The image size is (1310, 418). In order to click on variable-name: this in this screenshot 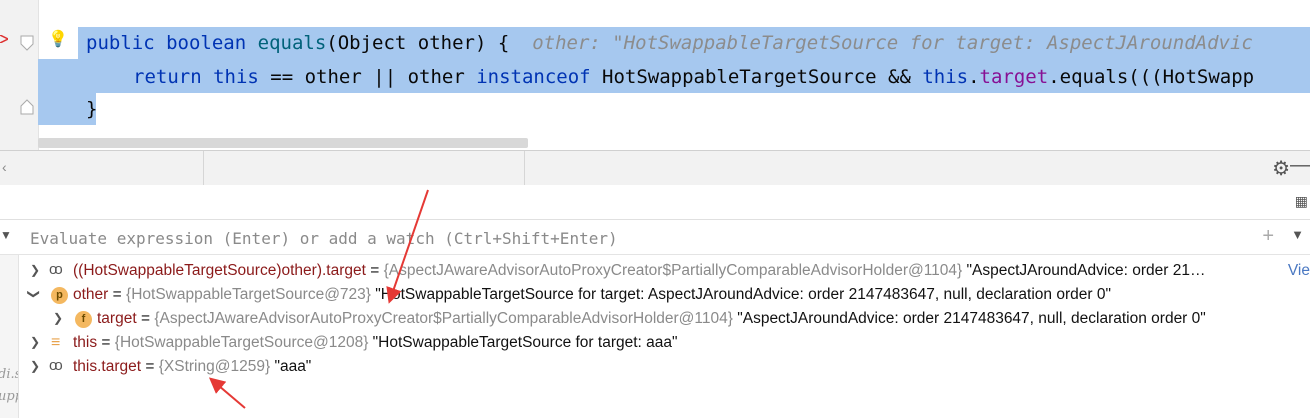, I will do `click(85, 342)`.